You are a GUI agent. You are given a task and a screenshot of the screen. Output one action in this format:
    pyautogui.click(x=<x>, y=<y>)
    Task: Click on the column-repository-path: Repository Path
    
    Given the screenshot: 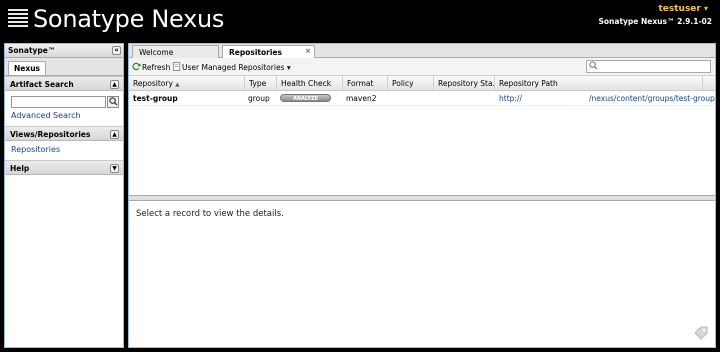 What is the action you would take?
    pyautogui.click(x=599, y=83)
    